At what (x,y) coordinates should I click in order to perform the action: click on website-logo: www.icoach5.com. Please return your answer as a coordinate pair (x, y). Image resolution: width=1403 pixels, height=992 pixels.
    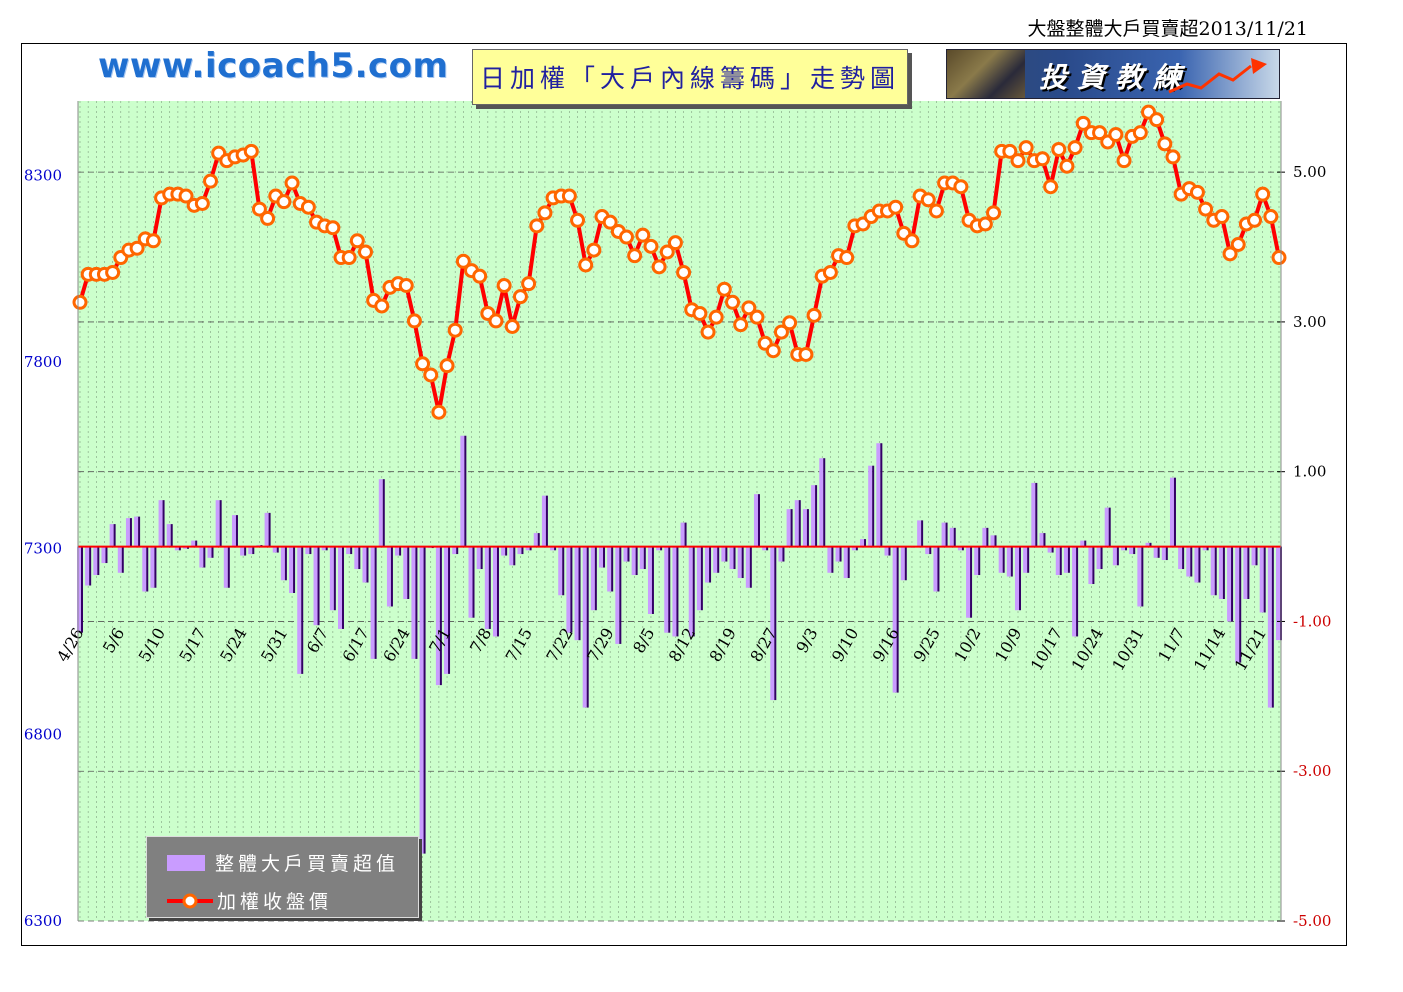
    Looking at the image, I should click on (273, 66).